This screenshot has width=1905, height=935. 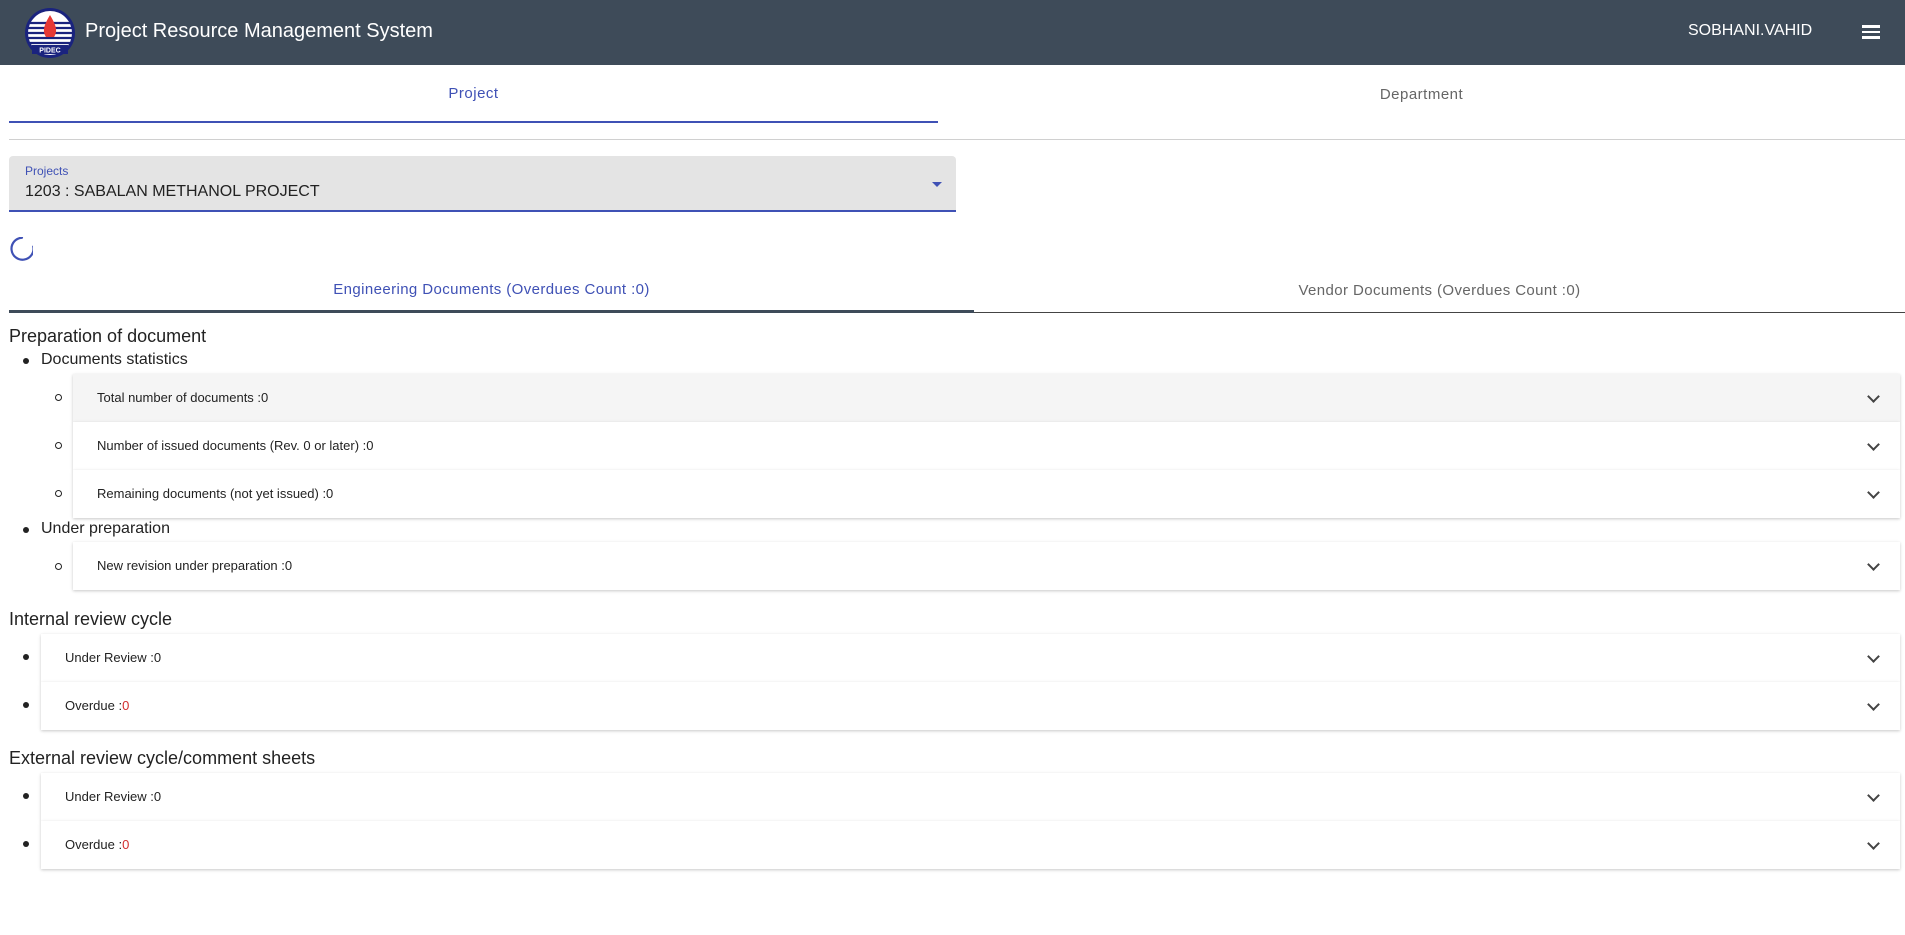 What do you see at coordinates (1439, 290) in the screenshot?
I see `tab-vendor-documents: Vendor Documents (Overdues Count :0)` at bounding box center [1439, 290].